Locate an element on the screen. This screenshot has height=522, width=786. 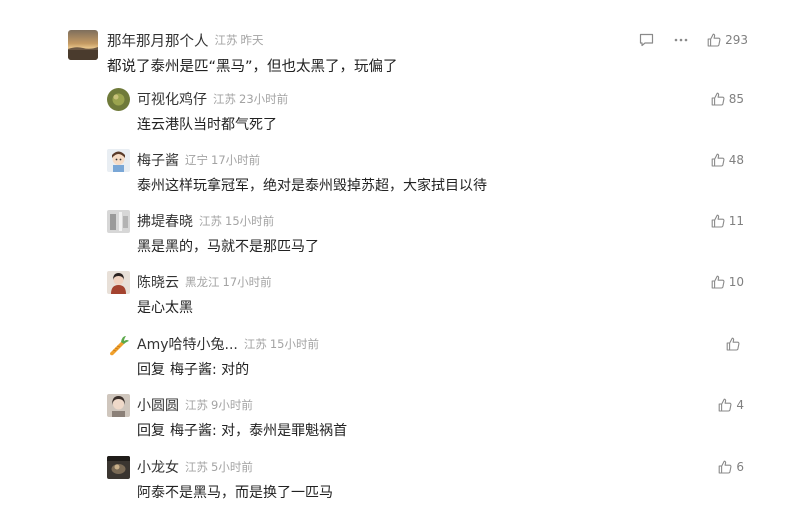
avatar-carrot-icon is located at coordinates (119, 346).